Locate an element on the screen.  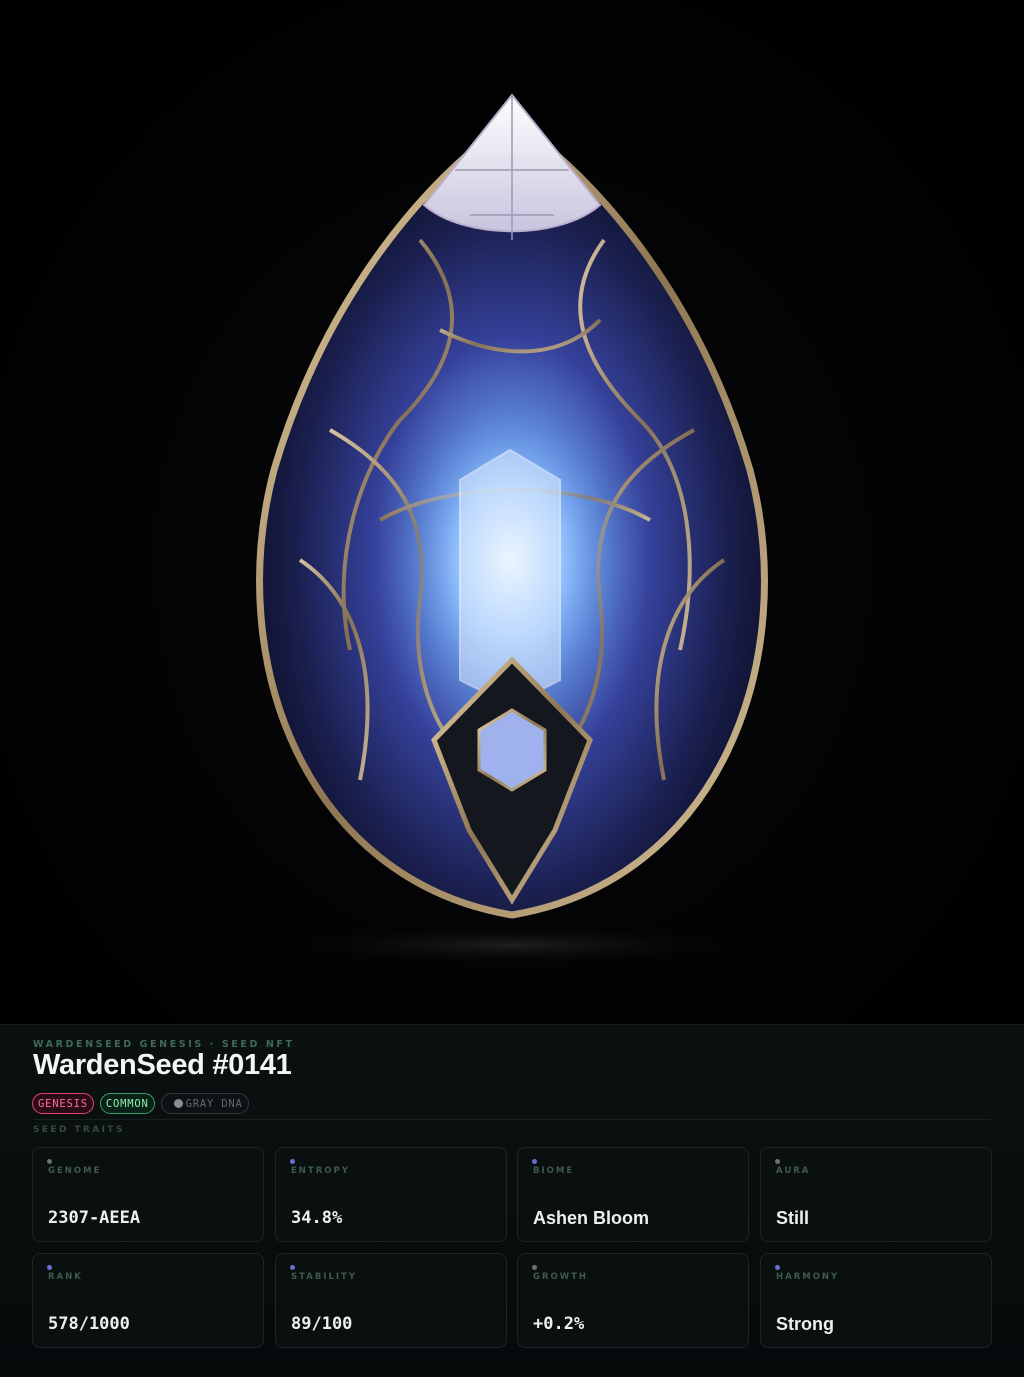
dna-dot-icon is located at coordinates (178, 1103).